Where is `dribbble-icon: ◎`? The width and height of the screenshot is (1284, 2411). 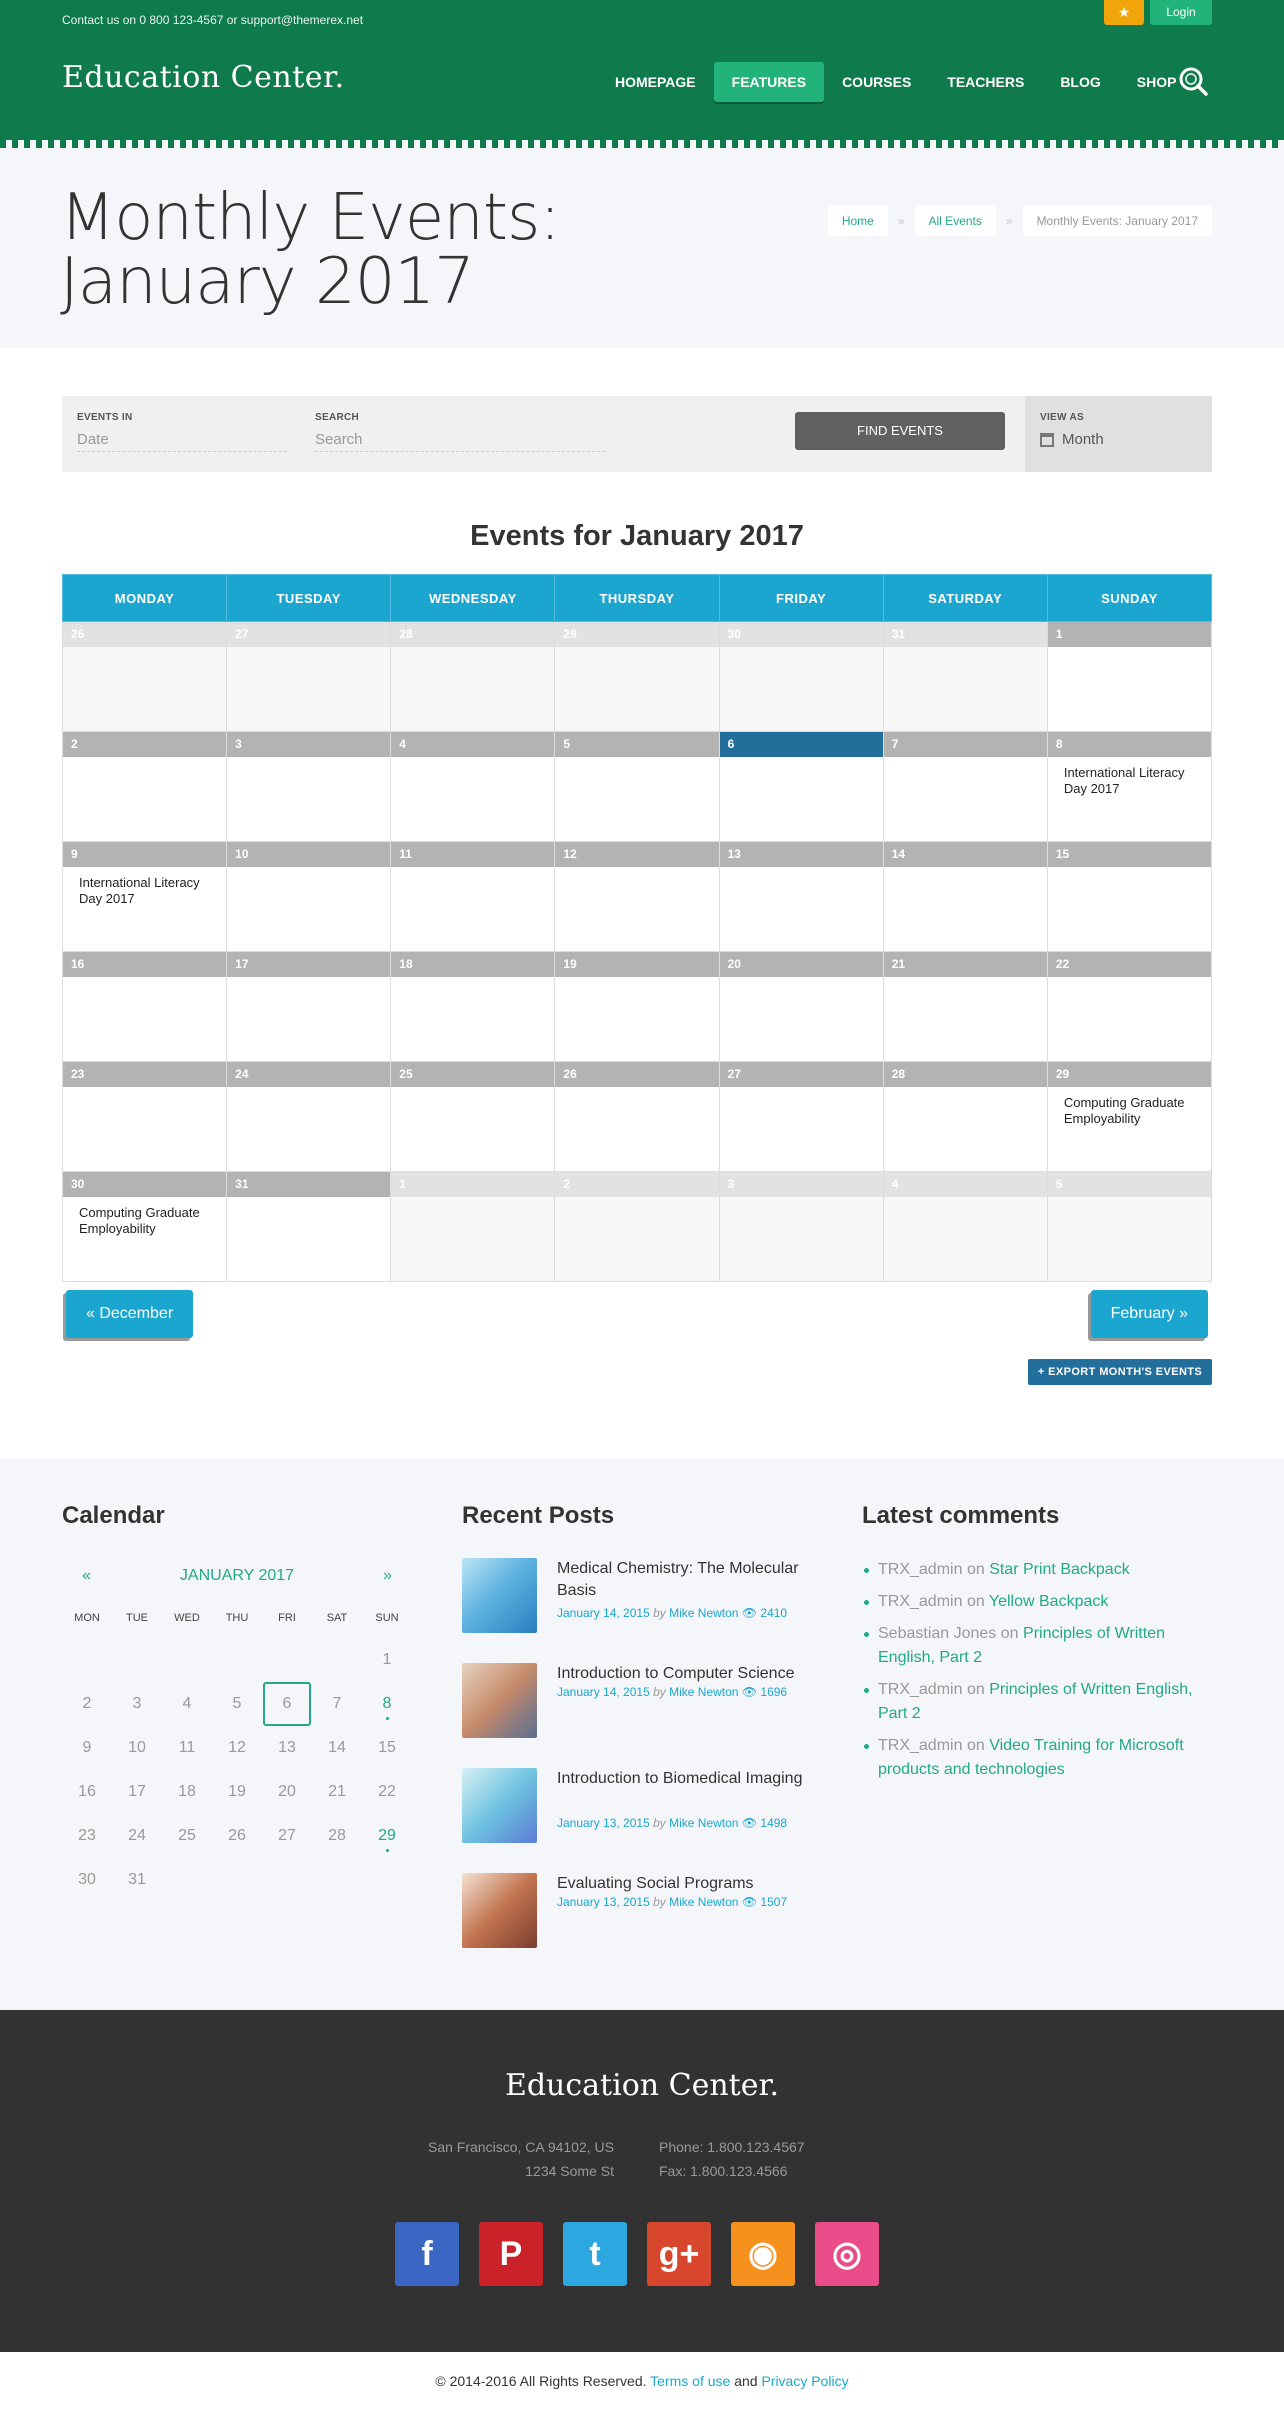
dribbble-icon: ◎ is located at coordinates (847, 2254).